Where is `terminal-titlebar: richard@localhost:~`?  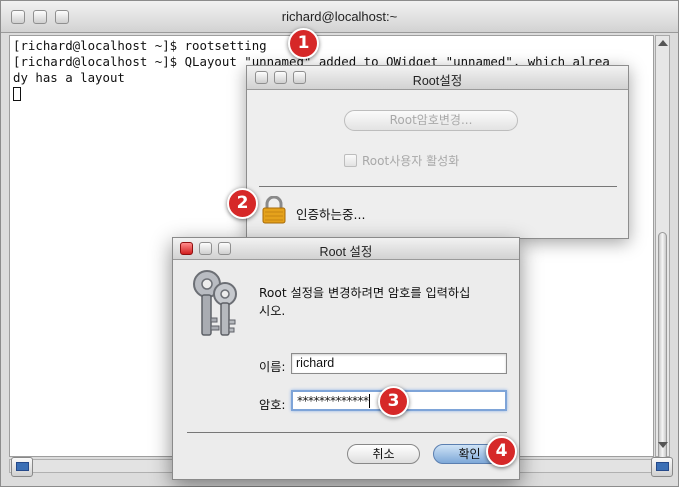 terminal-titlebar: richard@localhost:~ is located at coordinates (339, 17).